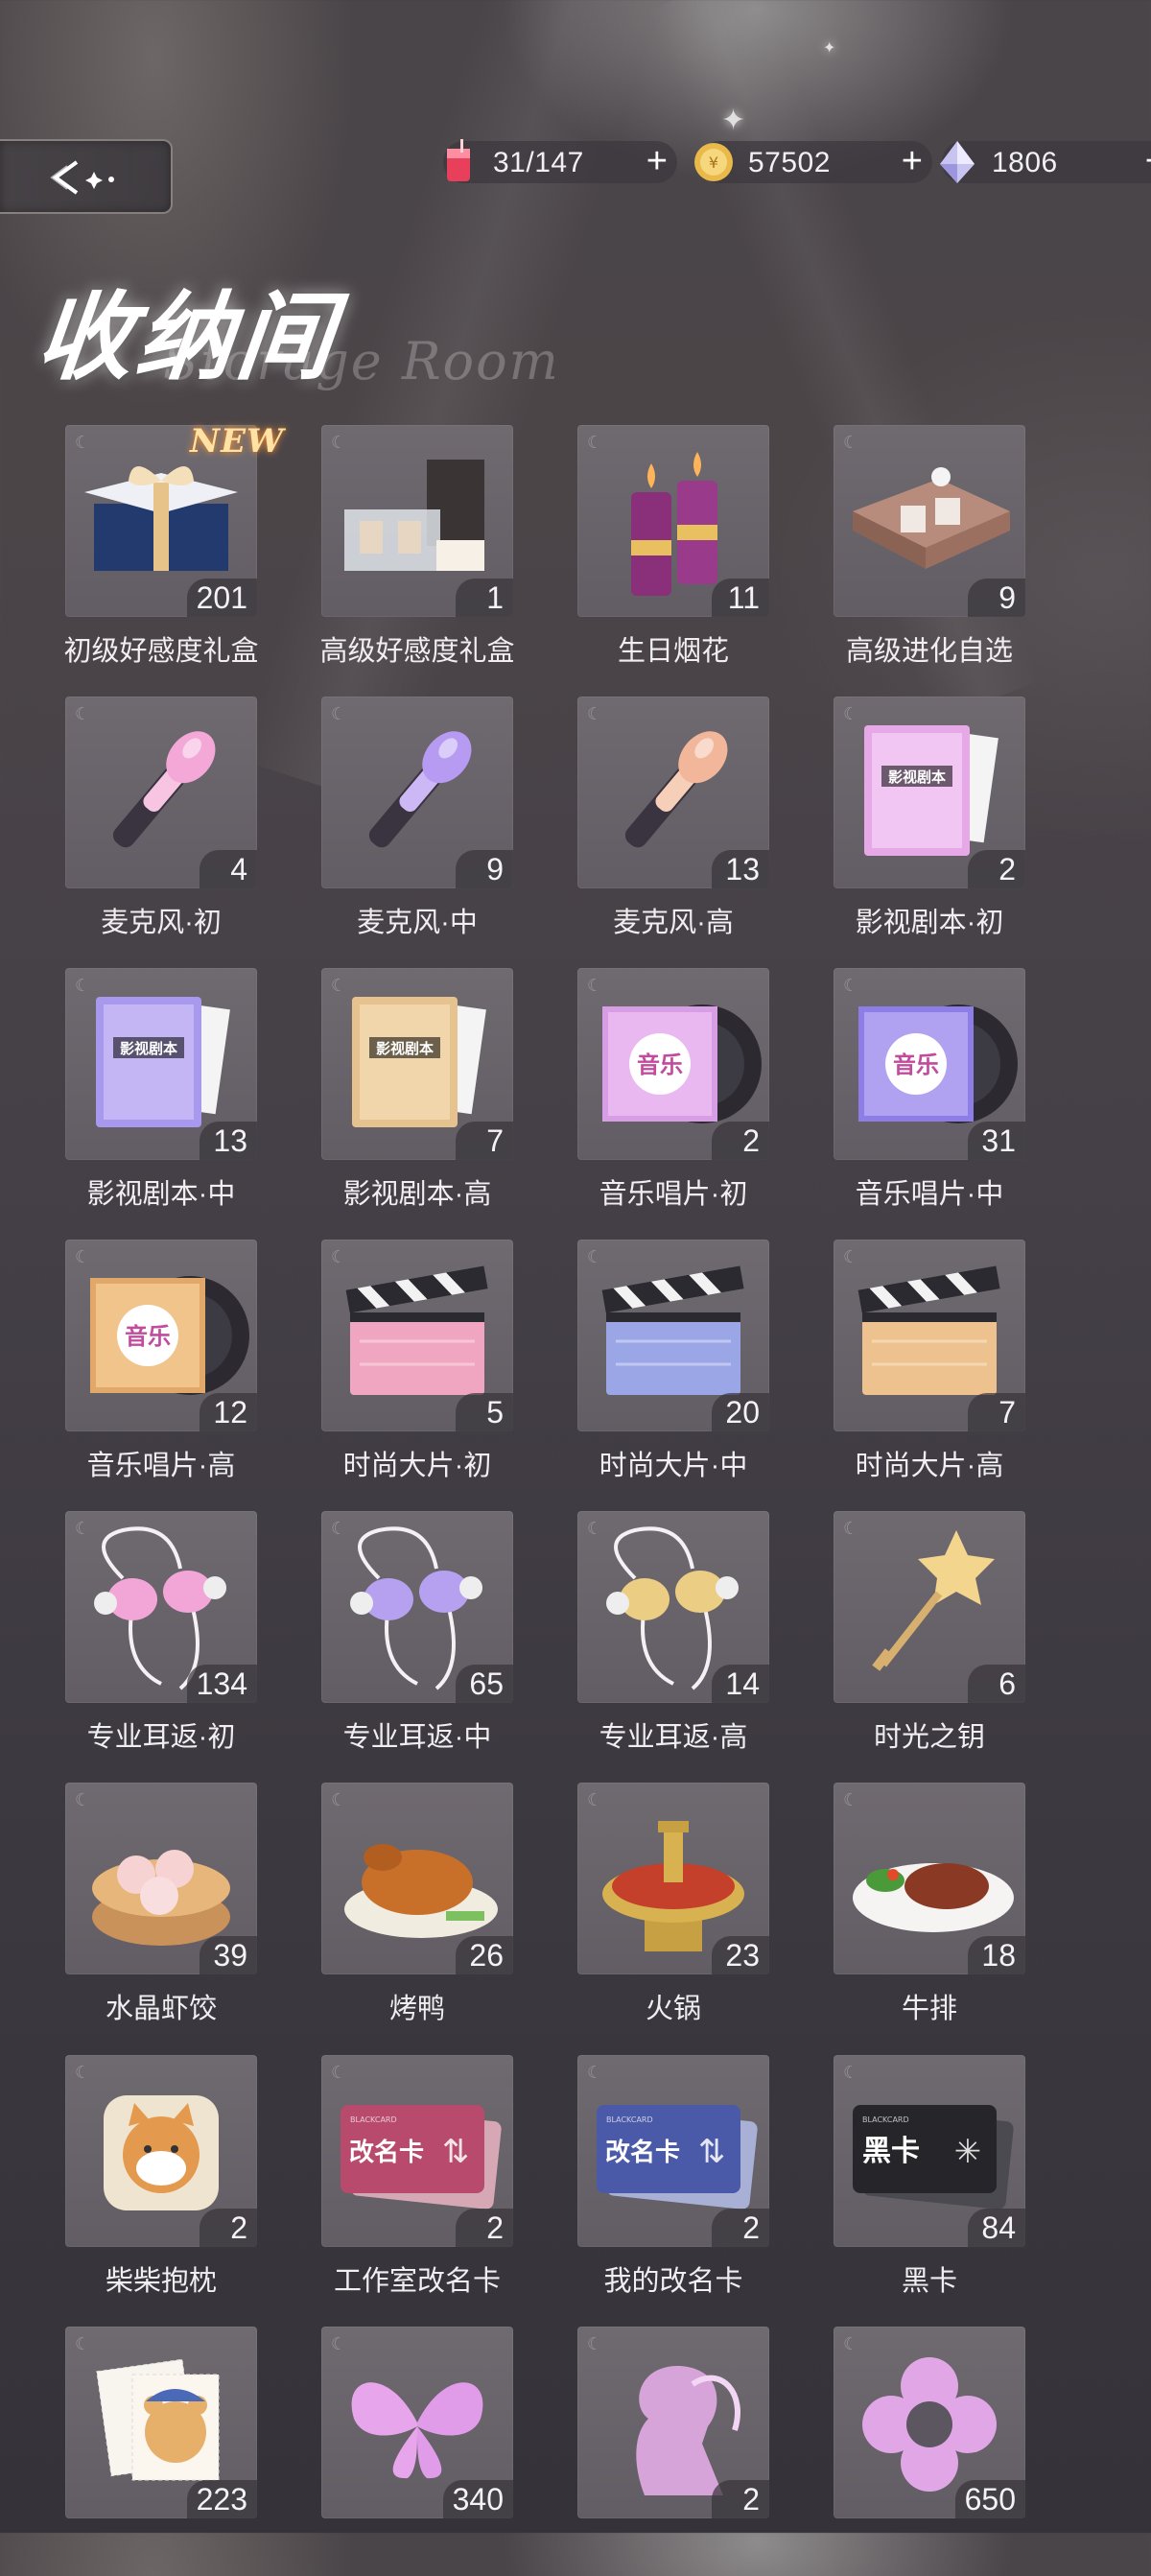 This screenshot has width=1151, height=2576. What do you see at coordinates (673, 521) in the screenshot?
I see `item-tile: ☾ 11` at bounding box center [673, 521].